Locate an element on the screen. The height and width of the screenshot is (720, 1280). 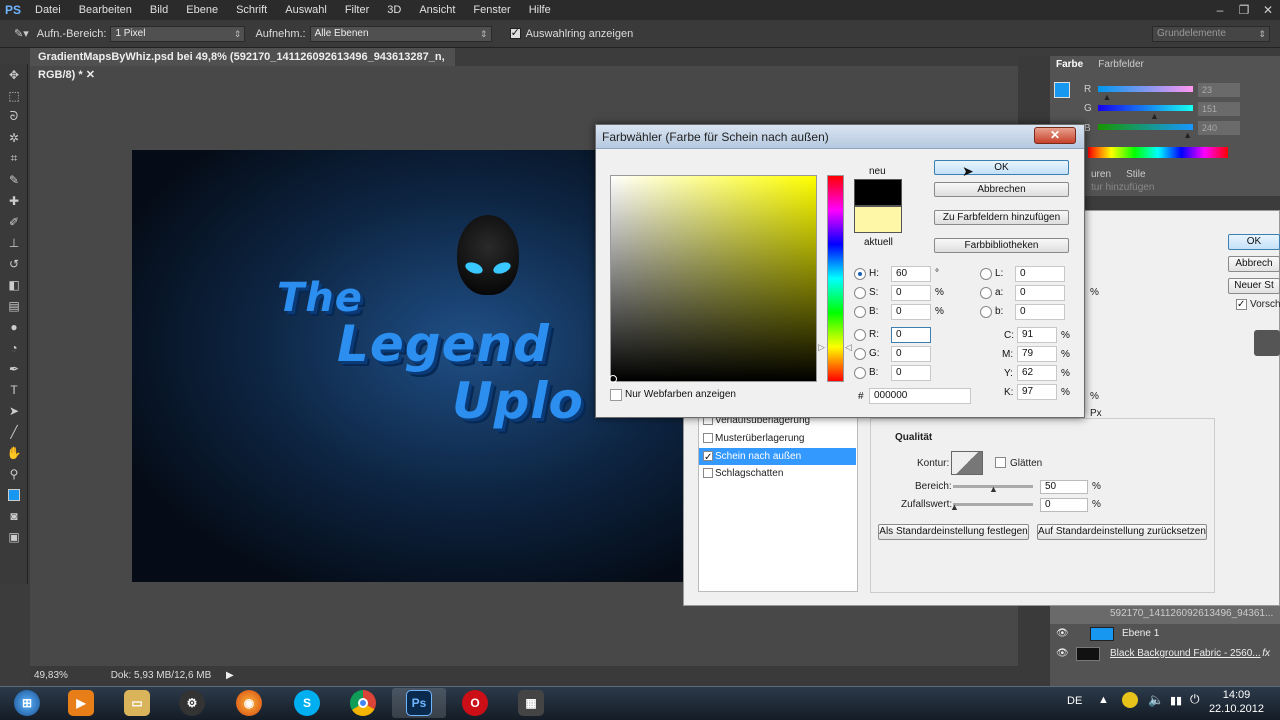
new-style-button: Neuer St is located at coordinates (1254, 286).